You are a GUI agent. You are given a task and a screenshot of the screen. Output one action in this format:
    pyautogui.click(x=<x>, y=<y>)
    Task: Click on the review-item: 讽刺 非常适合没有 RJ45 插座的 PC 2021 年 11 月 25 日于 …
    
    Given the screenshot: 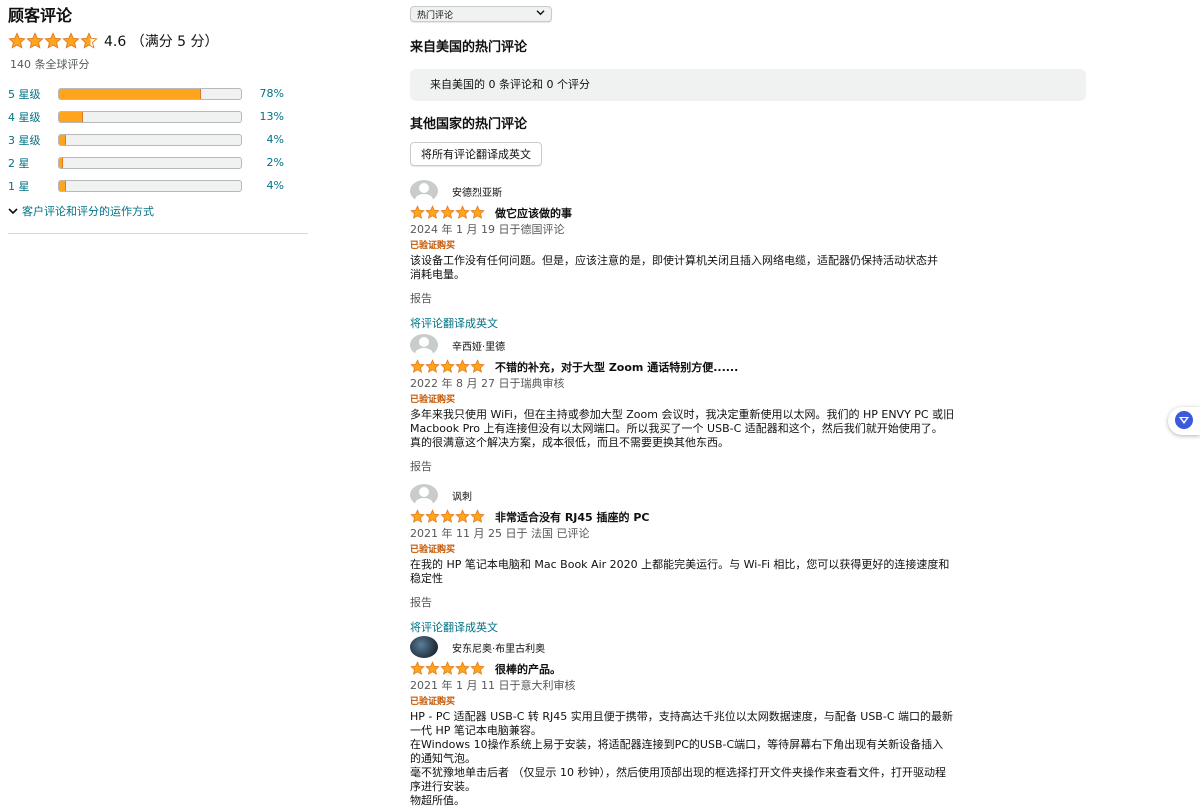 What is the action you would take?
    pyautogui.click(x=750, y=559)
    